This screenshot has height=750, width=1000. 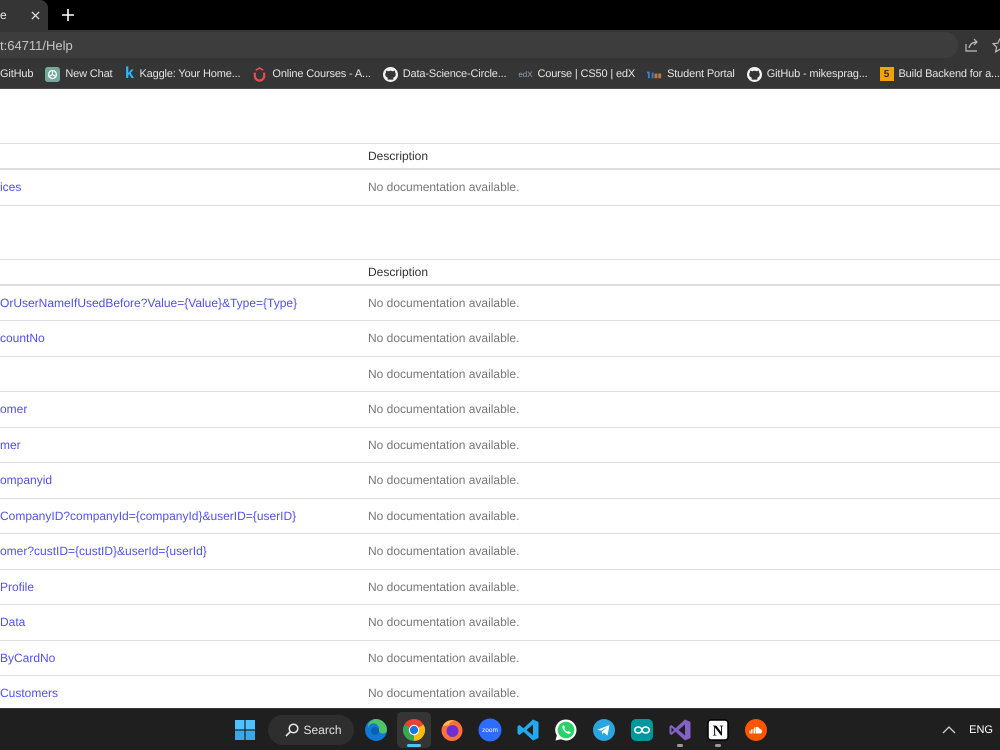 I want to click on close-icon, so click(x=35, y=15).